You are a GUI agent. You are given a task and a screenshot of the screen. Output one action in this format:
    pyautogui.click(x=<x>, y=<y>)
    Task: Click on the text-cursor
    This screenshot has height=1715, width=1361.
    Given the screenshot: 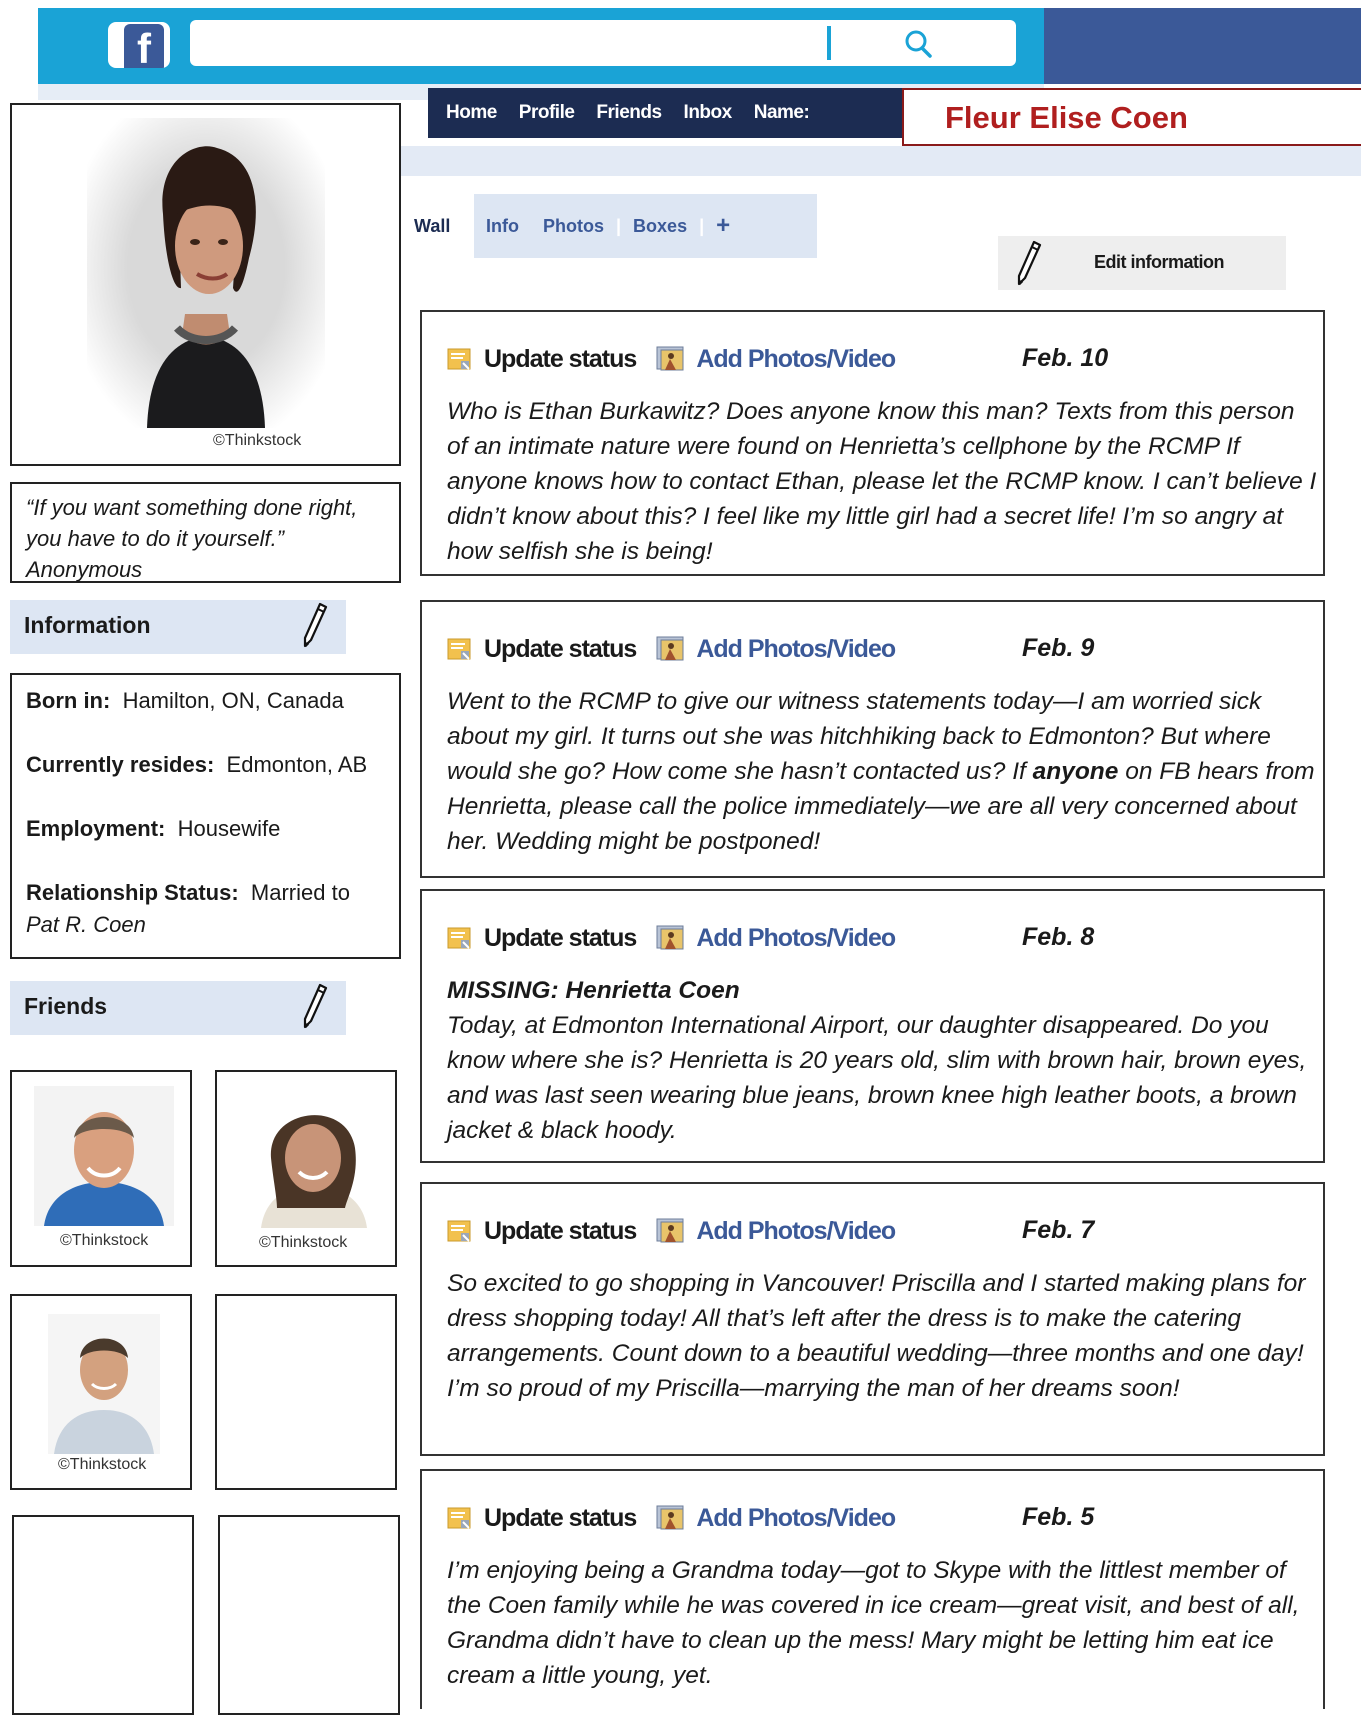 What is the action you would take?
    pyautogui.click(x=829, y=43)
    